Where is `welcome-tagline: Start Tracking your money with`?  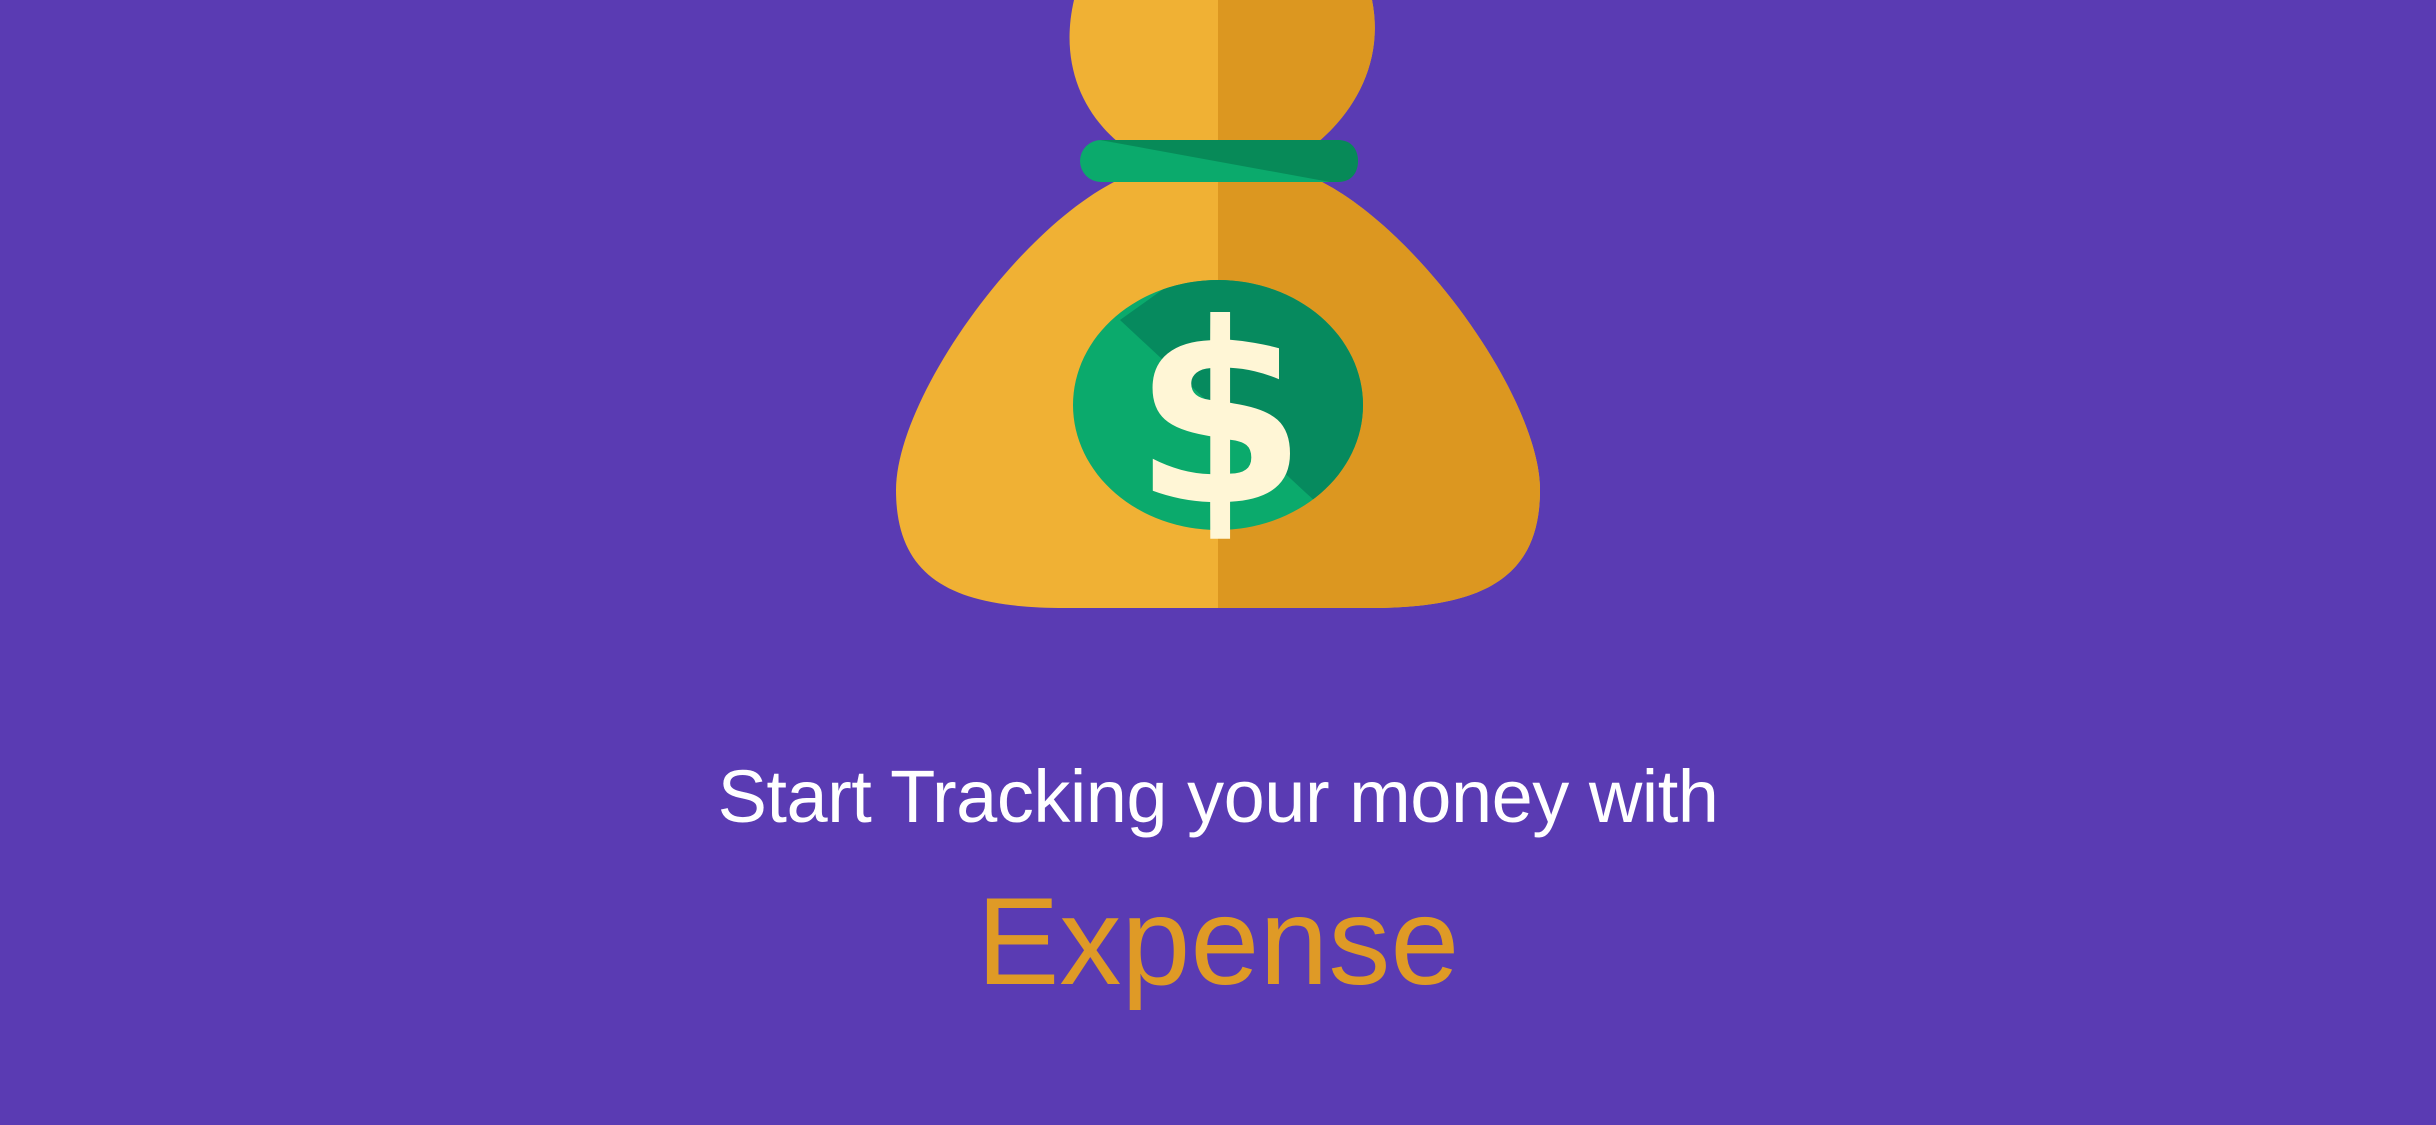
welcome-tagline: Start Tracking your money with is located at coordinates (1218, 796).